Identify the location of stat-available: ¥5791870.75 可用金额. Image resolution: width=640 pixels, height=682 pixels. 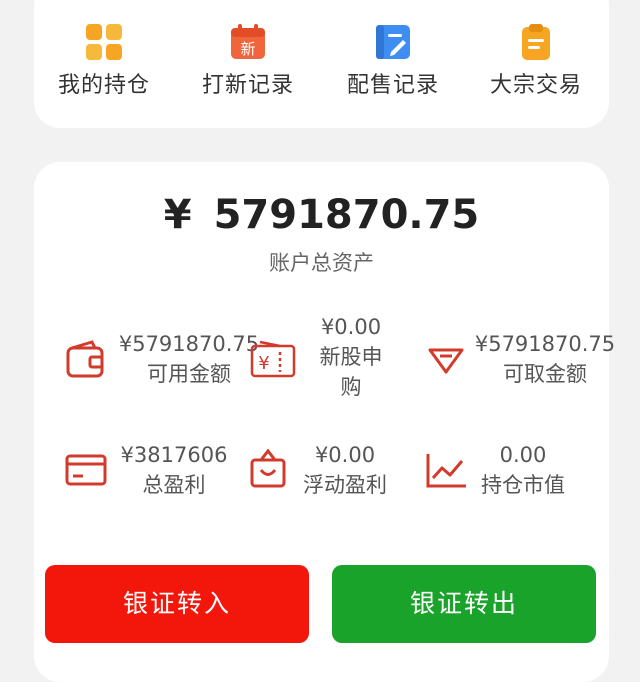
(189, 359).